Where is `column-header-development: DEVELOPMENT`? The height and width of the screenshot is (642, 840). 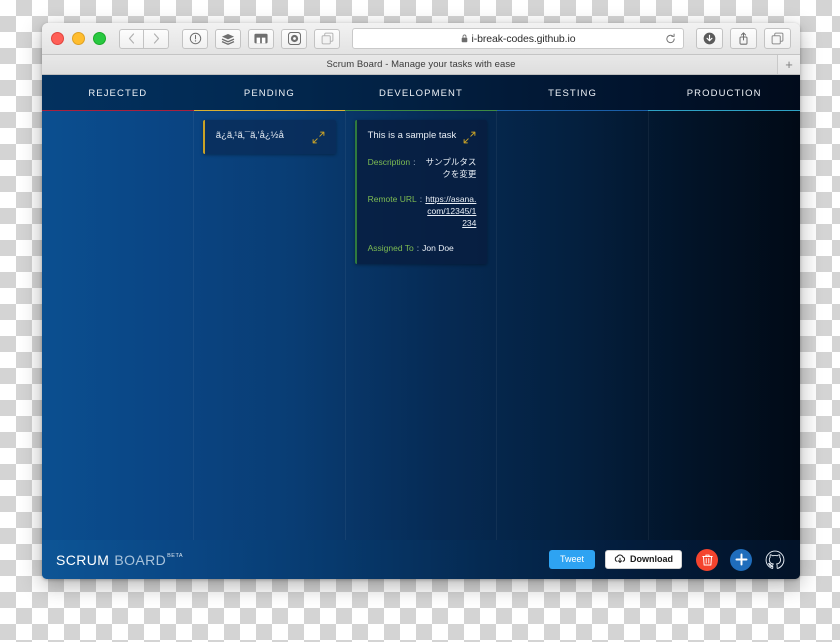
column-header-development: DEVELOPMENT is located at coordinates (421, 93).